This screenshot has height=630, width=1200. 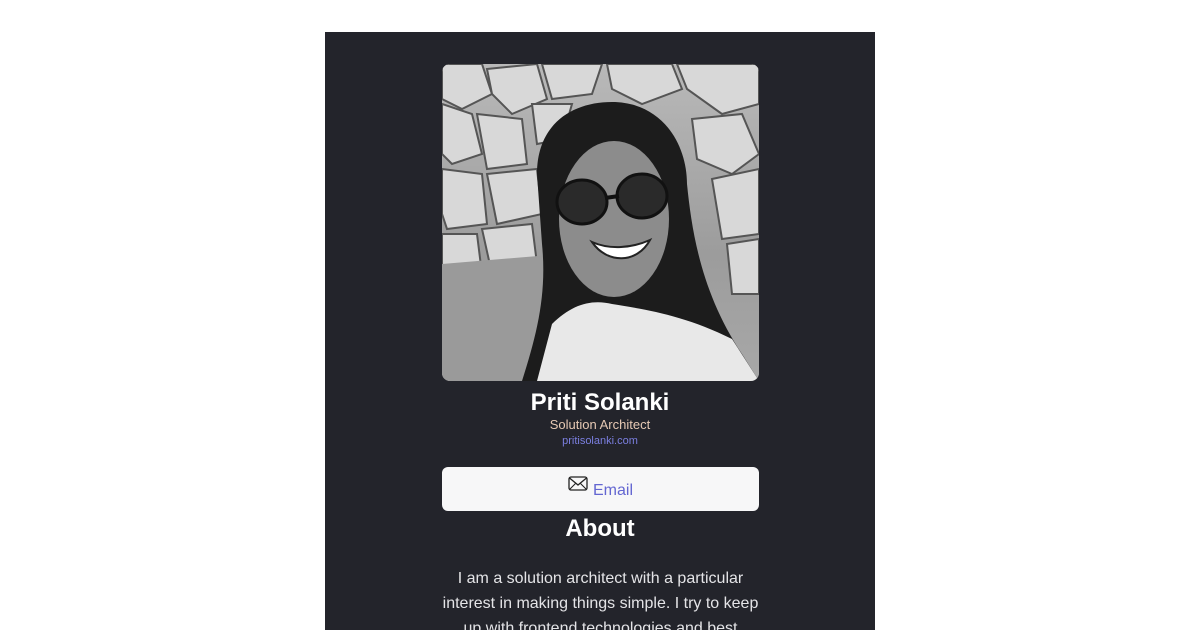 I want to click on about-heading: About, so click(x=600, y=528).